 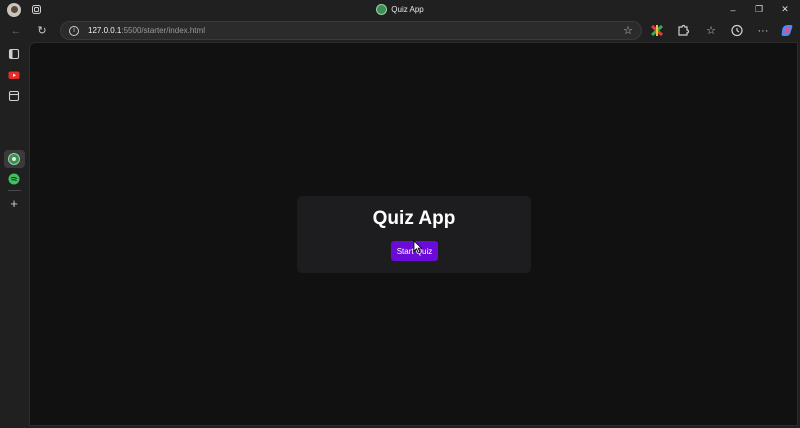 What do you see at coordinates (42, 30) in the screenshot?
I see `refresh-button: ↻` at bounding box center [42, 30].